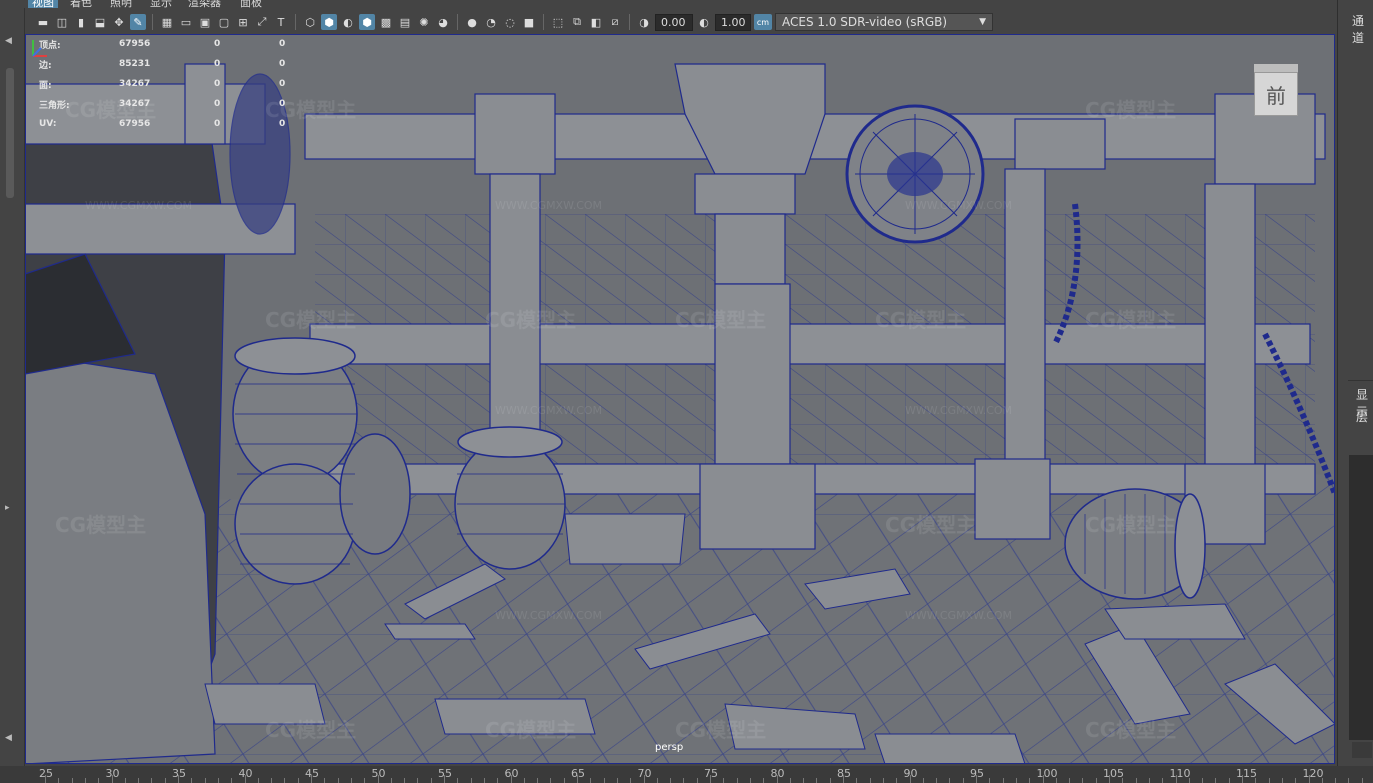 The width and height of the screenshot is (1373, 783). Describe the element at coordinates (491, 22) in the screenshot. I see `motion-blur-icon: ◔` at that location.